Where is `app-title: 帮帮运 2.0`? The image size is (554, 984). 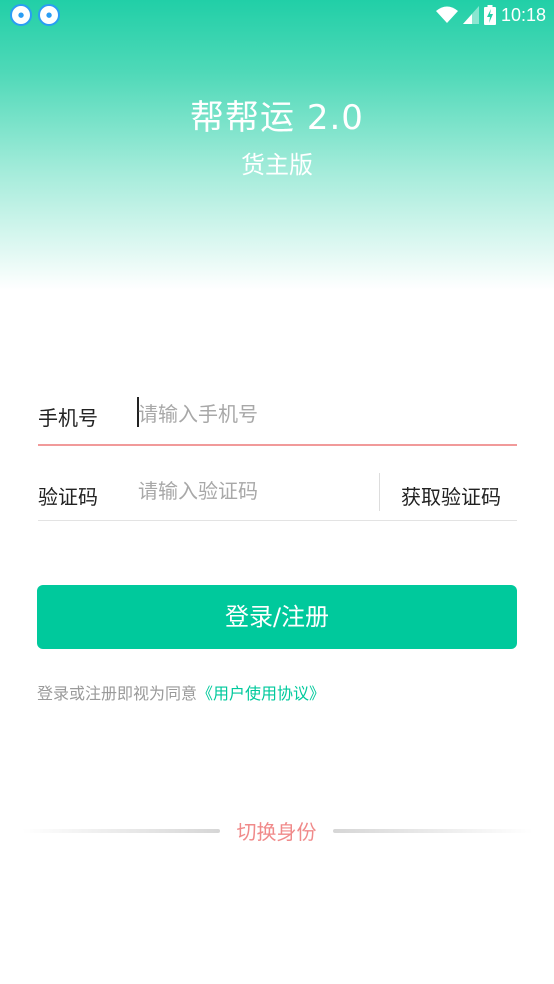
app-title: 帮帮运 2.0 is located at coordinates (277, 118).